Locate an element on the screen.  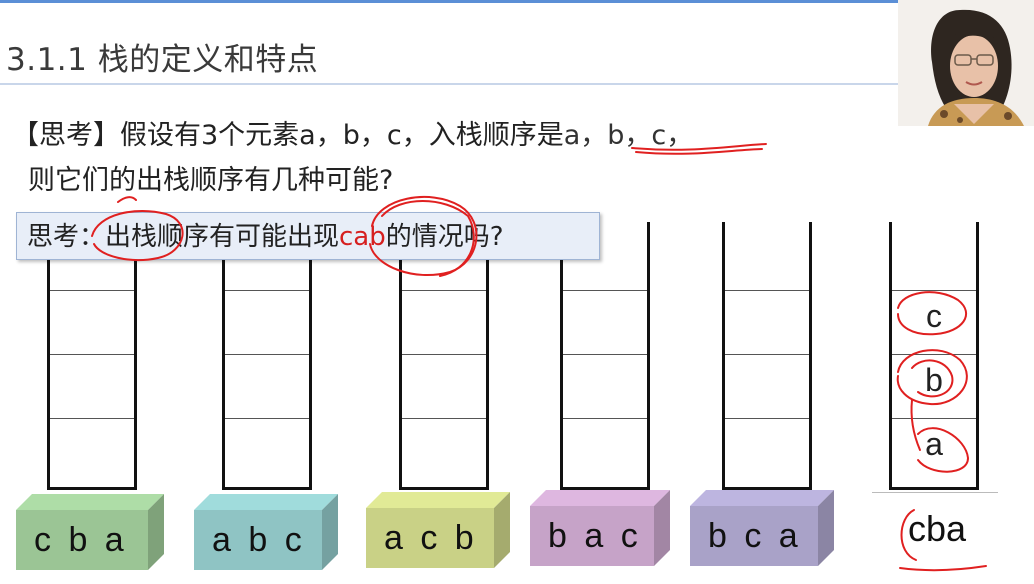
question-push-order: a，b，c， is located at coordinates (628, 135).